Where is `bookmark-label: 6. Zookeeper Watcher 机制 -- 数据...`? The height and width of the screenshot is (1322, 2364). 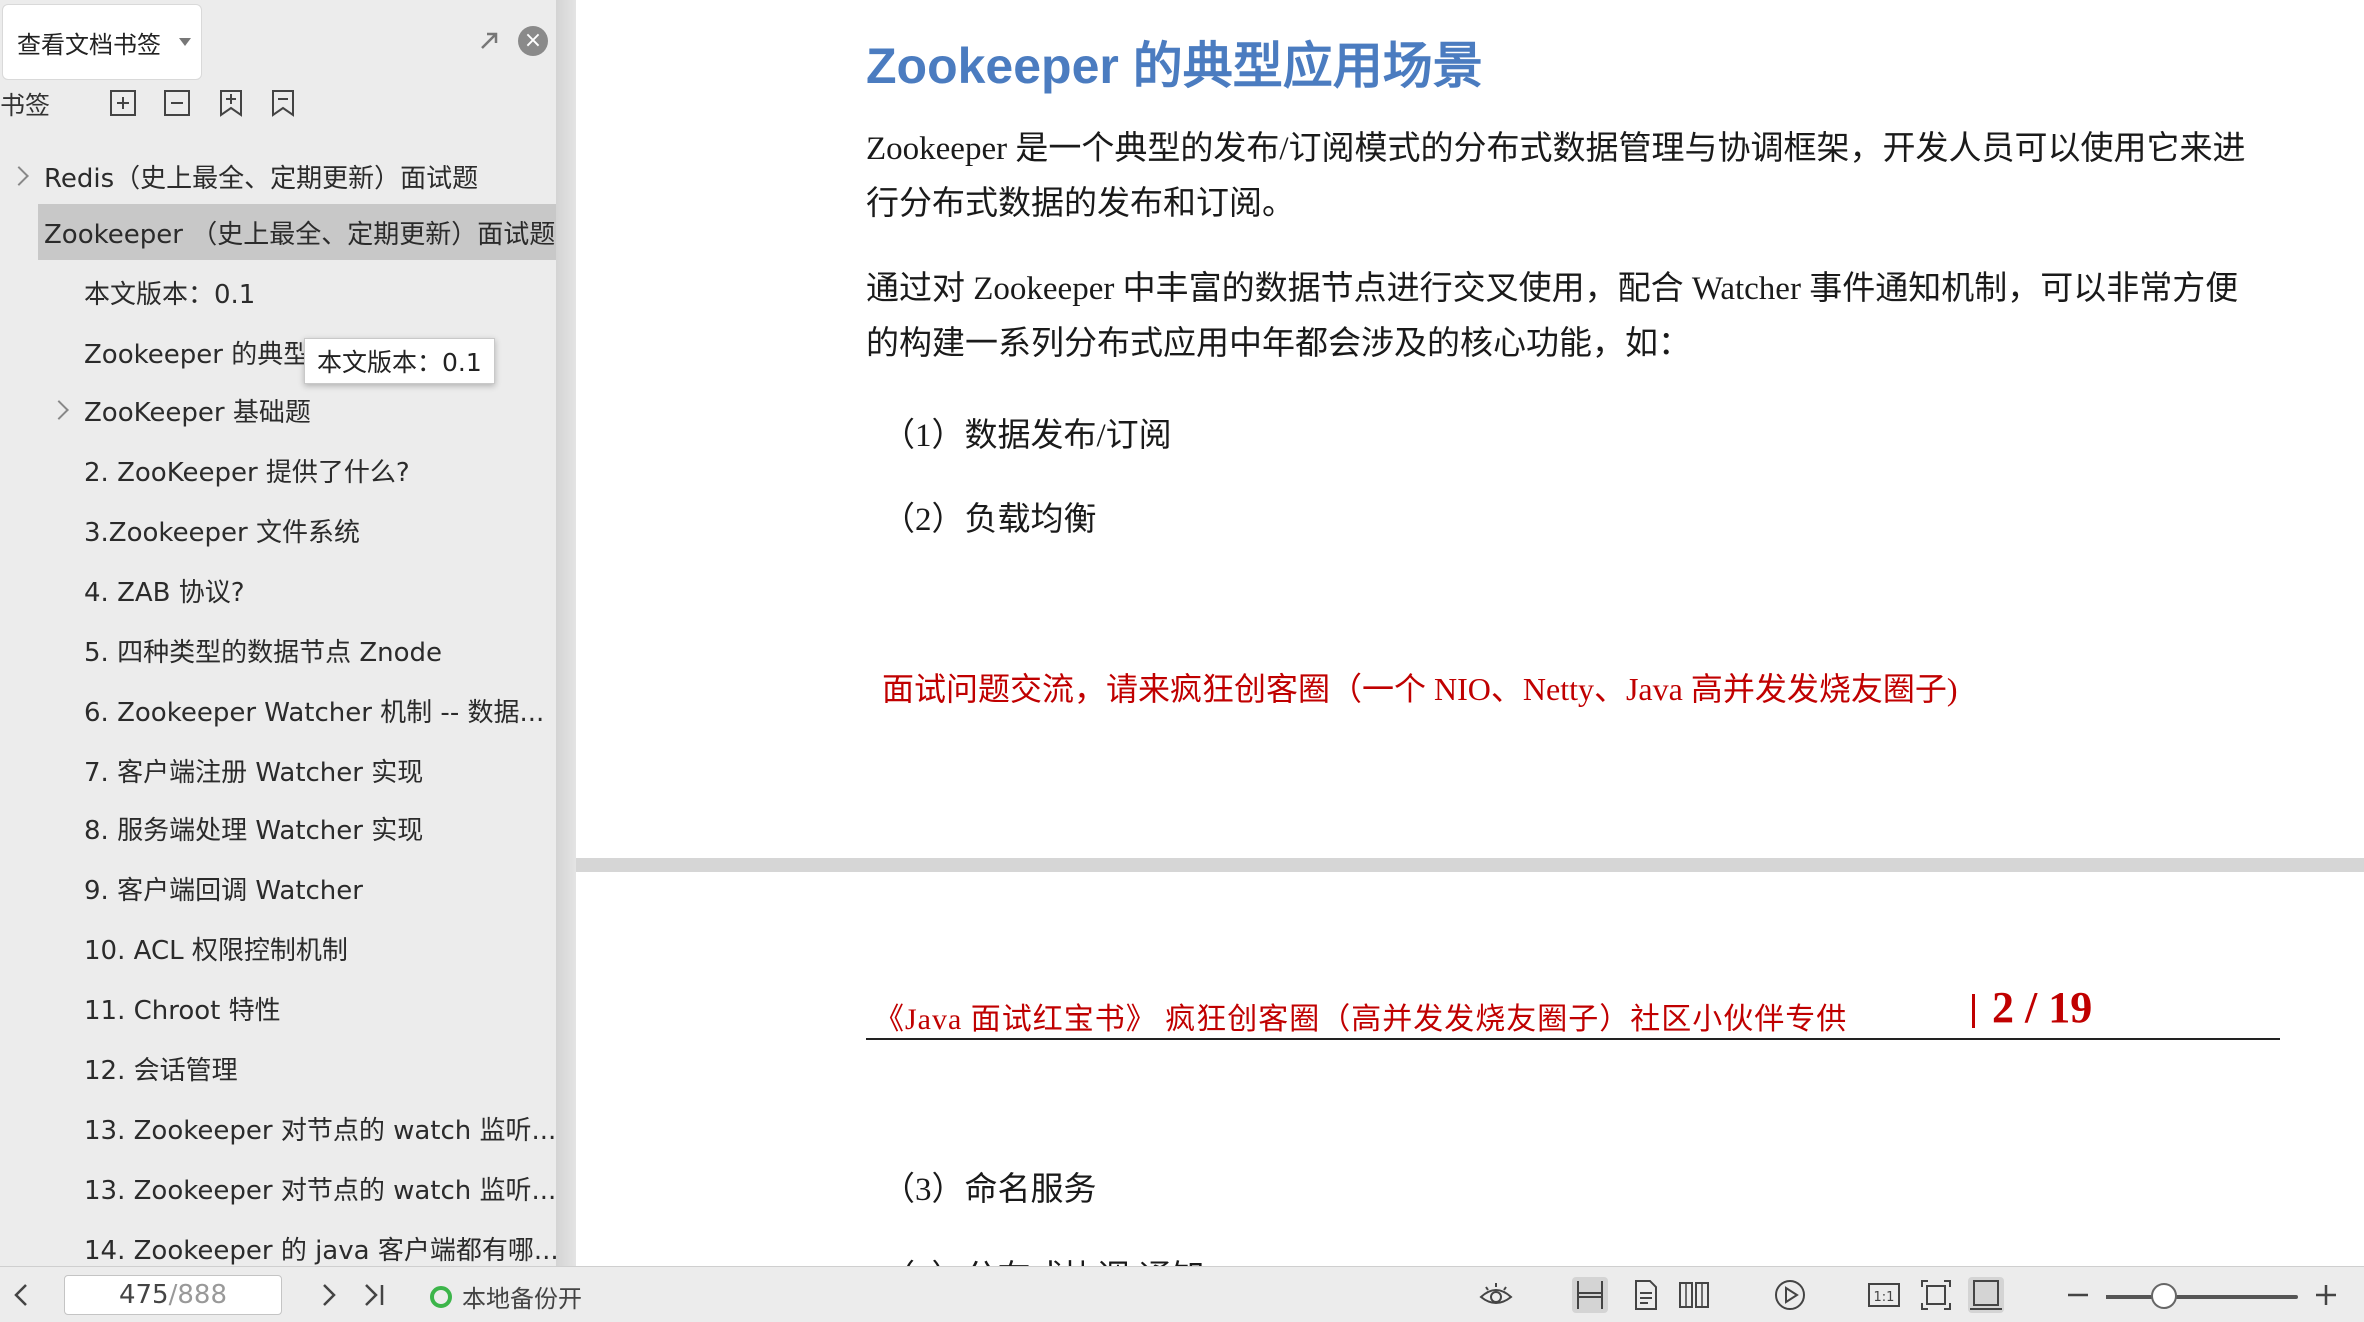 bookmark-label: 6. Zookeeper Watcher 机制 -- 数据... is located at coordinates (314, 712).